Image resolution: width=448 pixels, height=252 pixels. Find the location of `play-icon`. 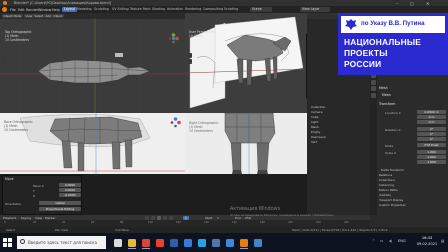

play-icon is located at coordinates (159, 217).